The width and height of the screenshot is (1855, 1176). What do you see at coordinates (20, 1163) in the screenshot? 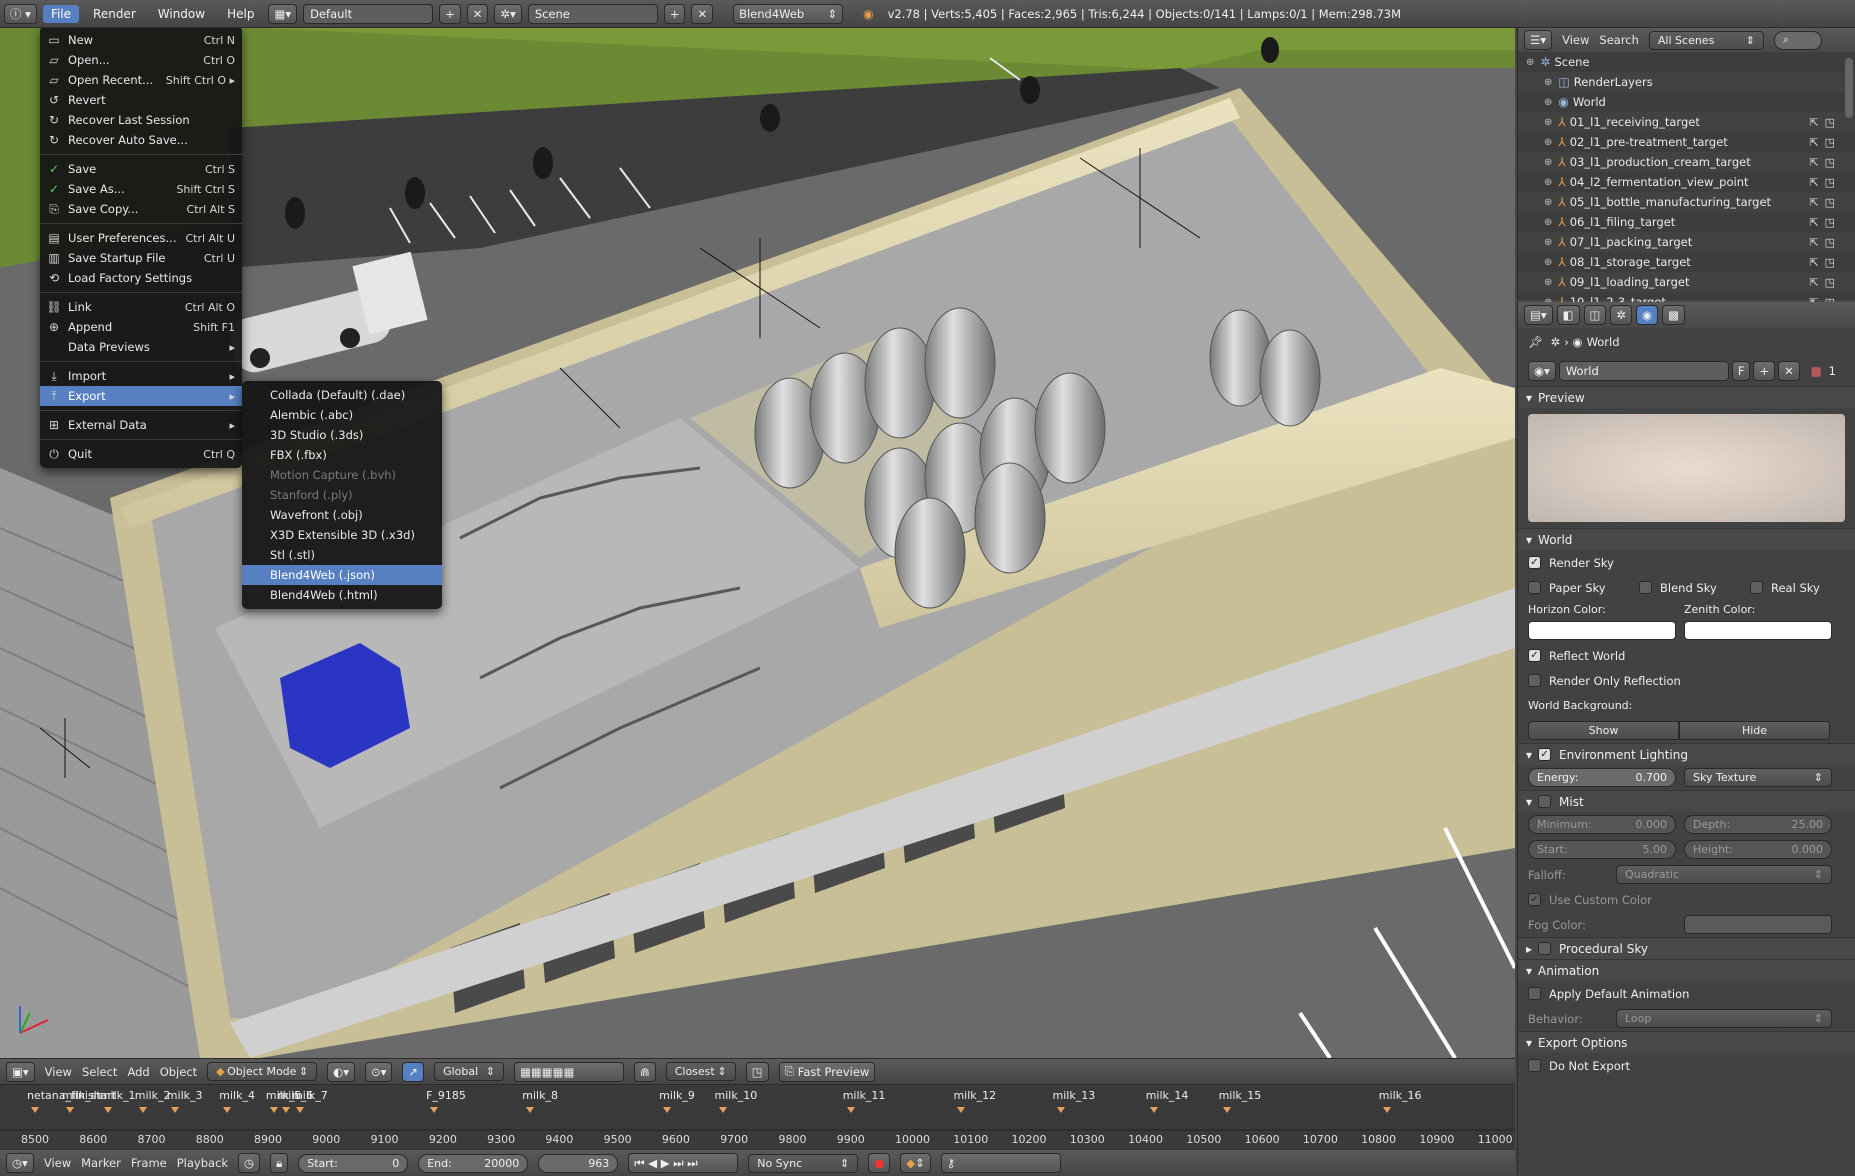
I see `timeline-editor-type-button: ◷ ▾` at bounding box center [20, 1163].